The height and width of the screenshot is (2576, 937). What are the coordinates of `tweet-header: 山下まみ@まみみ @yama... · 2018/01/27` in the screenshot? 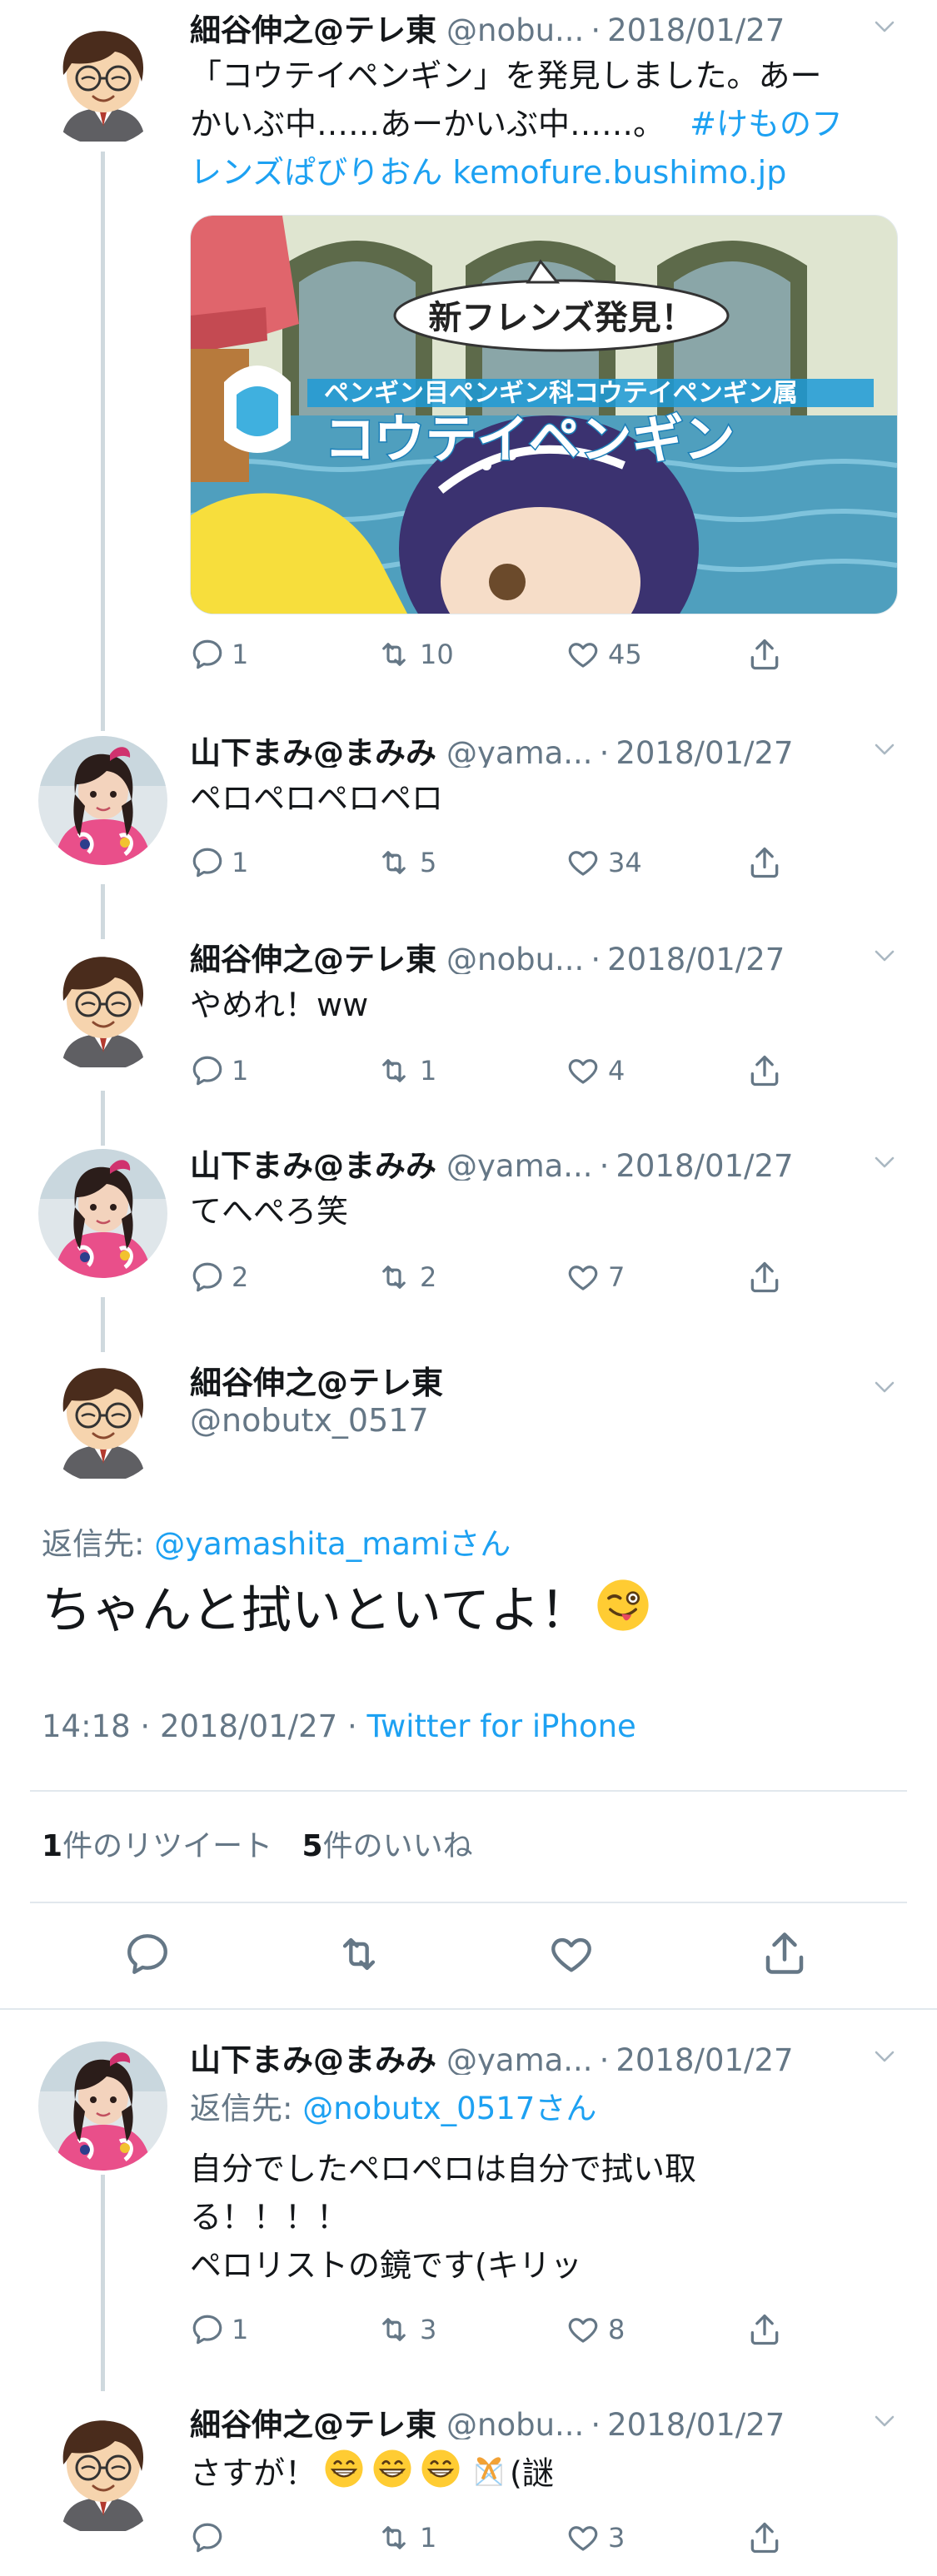 It's located at (552, 748).